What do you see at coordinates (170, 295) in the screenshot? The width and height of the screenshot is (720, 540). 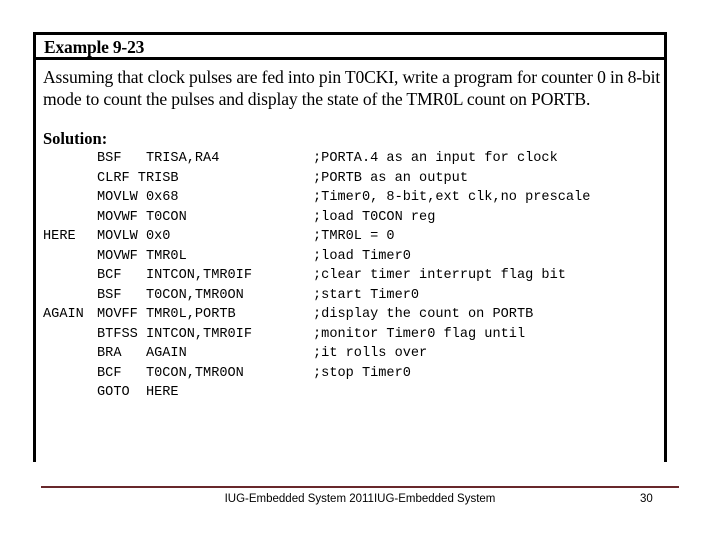 I see `code-instruction: BSF T0CON,TMR0ON` at bounding box center [170, 295].